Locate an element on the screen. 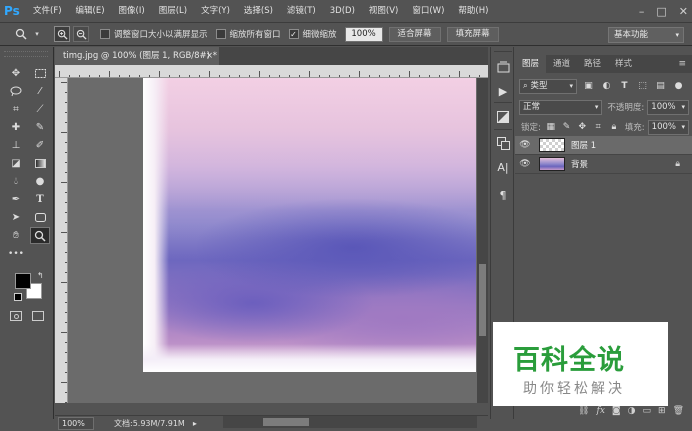 This screenshot has width=692, height=431. pen-tool-icon: ✒ is located at coordinates (16, 199).